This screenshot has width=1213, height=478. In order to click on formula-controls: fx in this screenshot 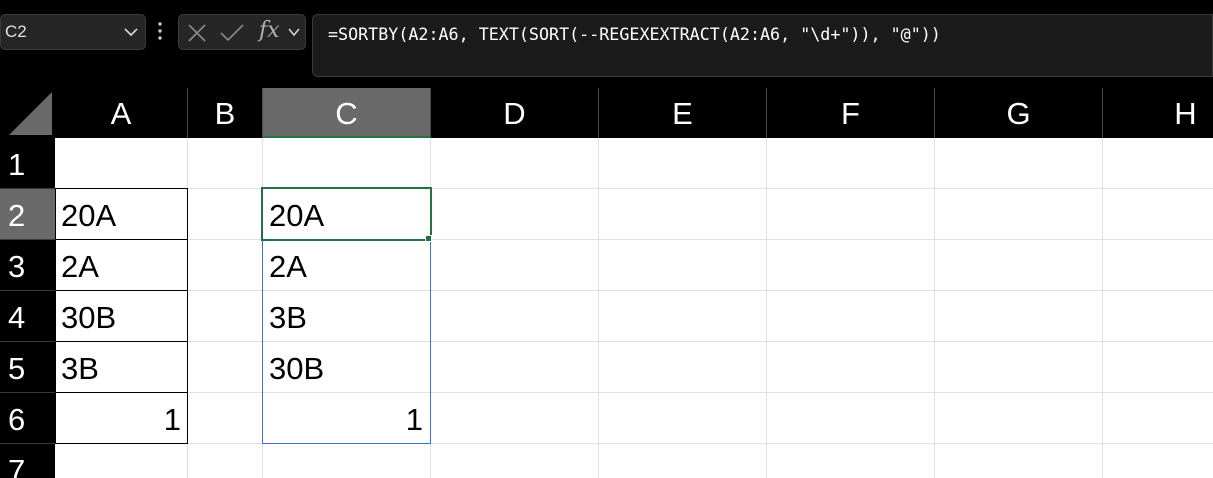, I will do `click(242, 32)`.